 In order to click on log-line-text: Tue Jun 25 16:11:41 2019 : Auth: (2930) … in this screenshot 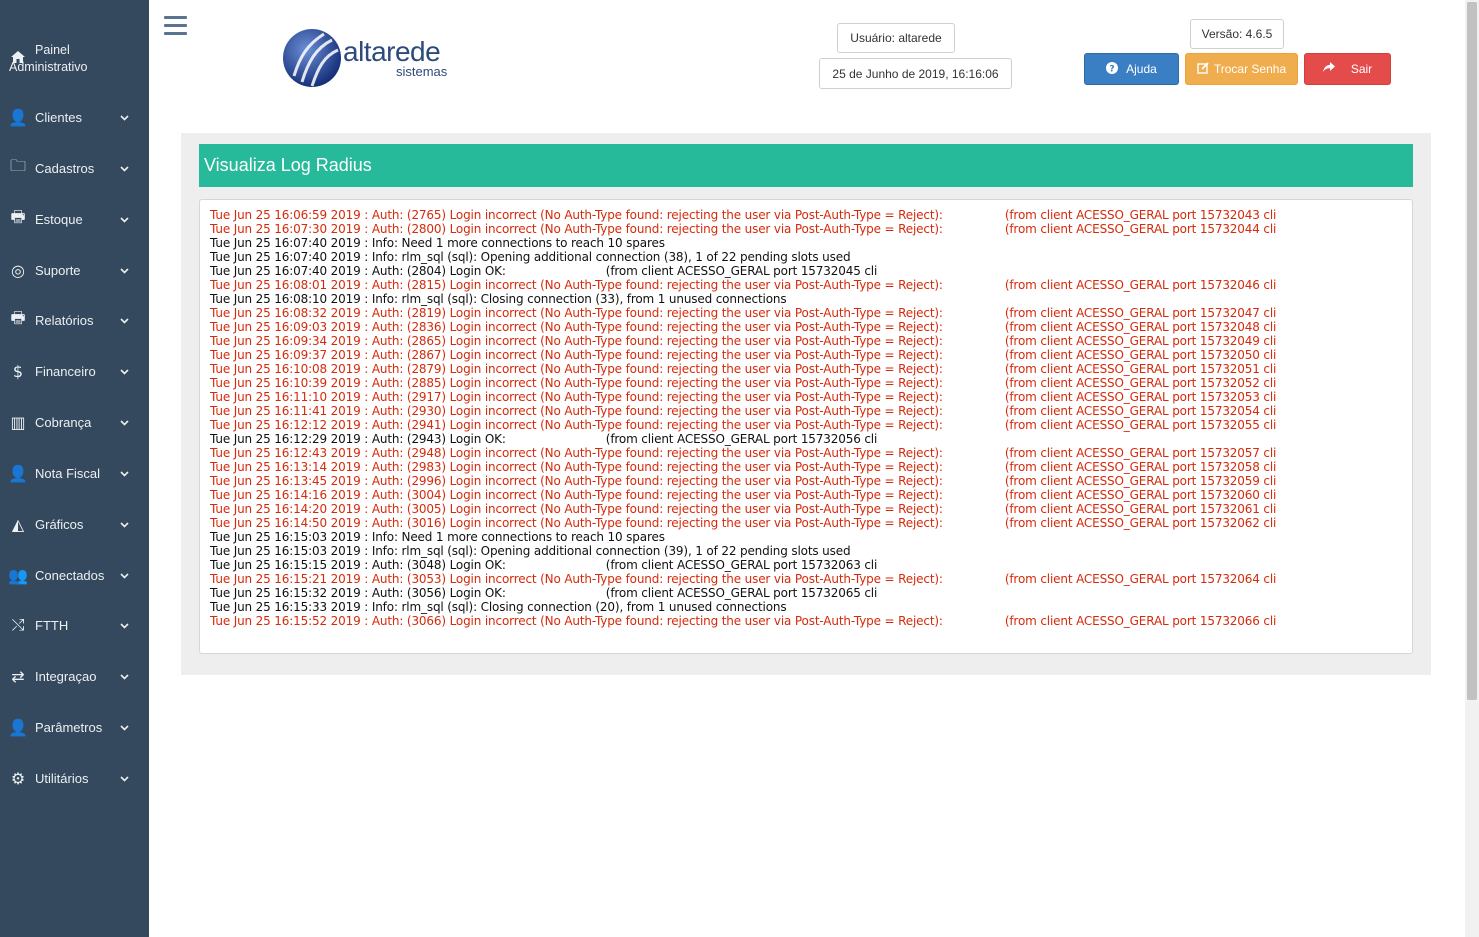, I will do `click(576, 411)`.